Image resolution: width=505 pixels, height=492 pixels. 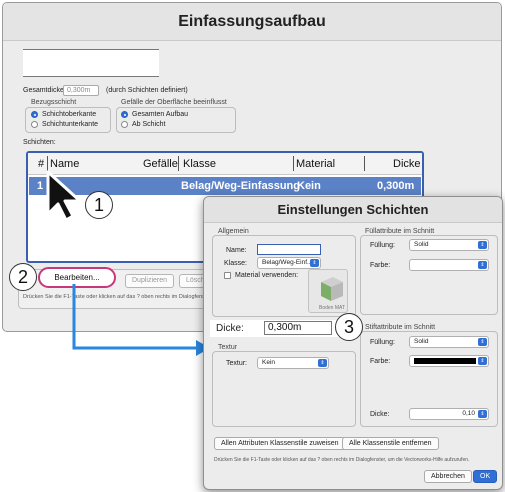 I want to click on row-thickness: 0,300m, so click(x=396, y=186).